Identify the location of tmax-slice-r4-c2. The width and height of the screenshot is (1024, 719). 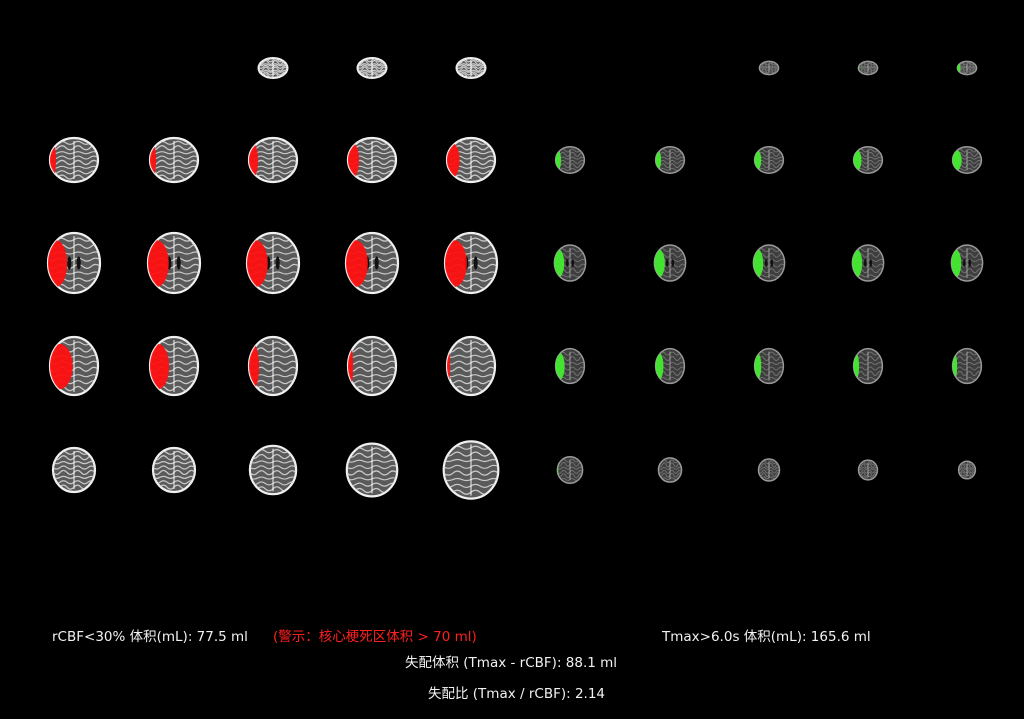
(670, 366).